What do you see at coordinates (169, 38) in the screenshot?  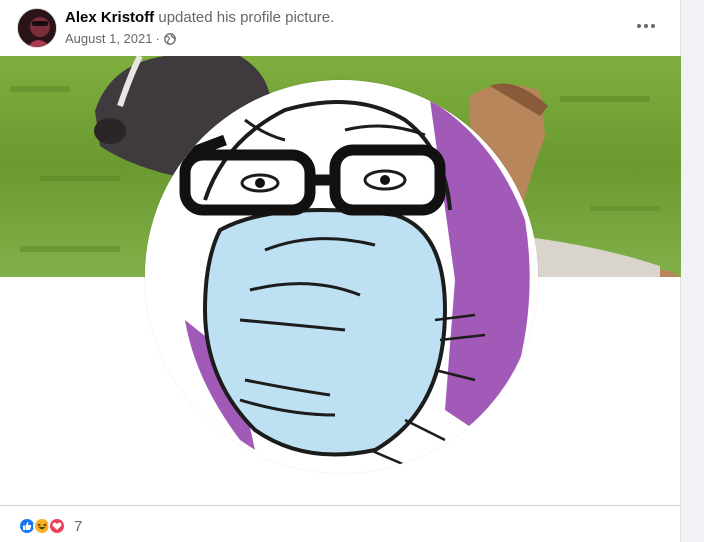 I see `globe-icon` at bounding box center [169, 38].